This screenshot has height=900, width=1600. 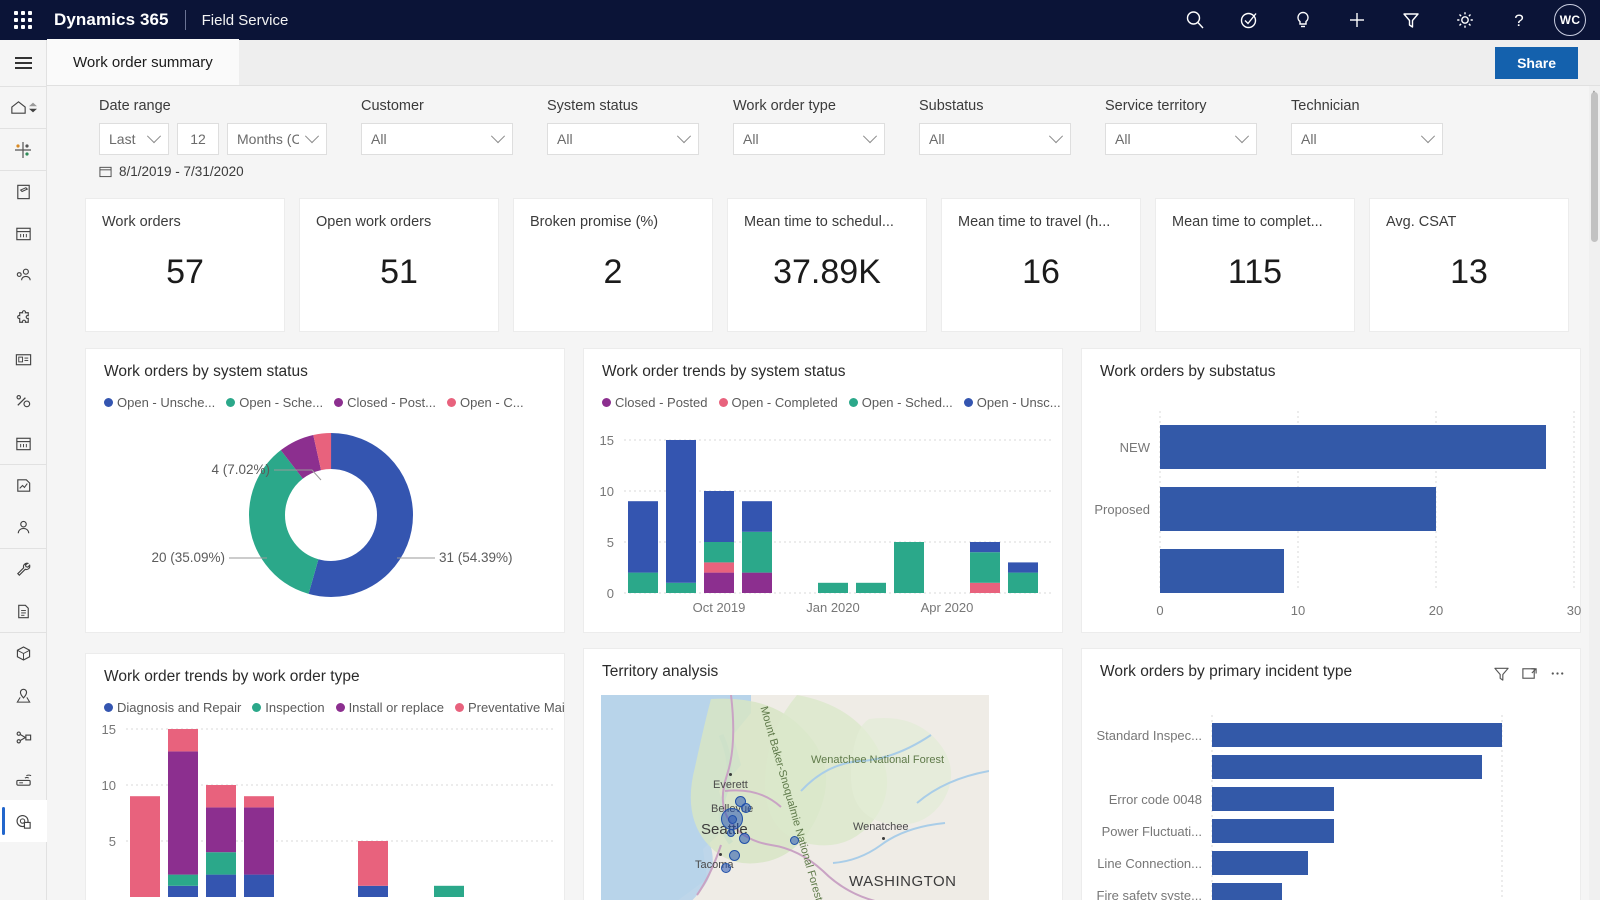 What do you see at coordinates (1519, 20) in the screenshot?
I see `help-icon: ?` at bounding box center [1519, 20].